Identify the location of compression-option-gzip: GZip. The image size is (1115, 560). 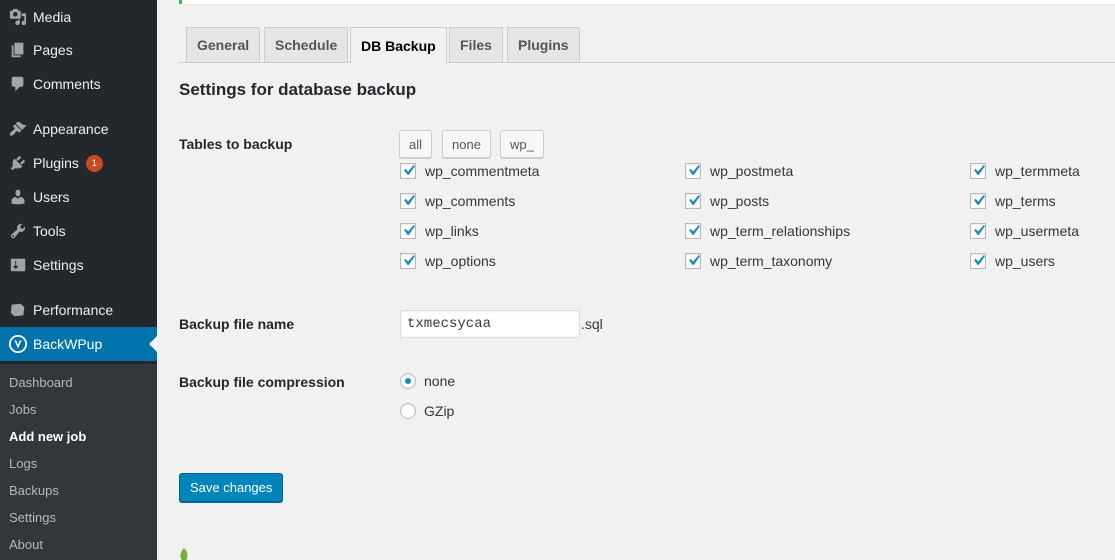
(427, 411).